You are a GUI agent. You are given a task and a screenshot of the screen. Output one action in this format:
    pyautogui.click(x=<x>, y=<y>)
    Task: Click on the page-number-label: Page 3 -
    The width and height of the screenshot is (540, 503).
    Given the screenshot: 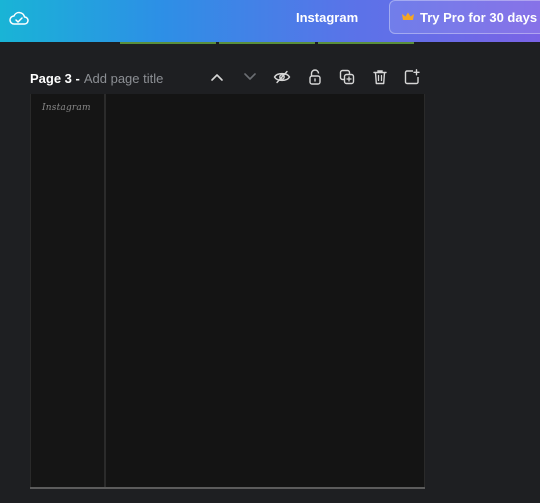 What is the action you would take?
    pyautogui.click(x=55, y=78)
    